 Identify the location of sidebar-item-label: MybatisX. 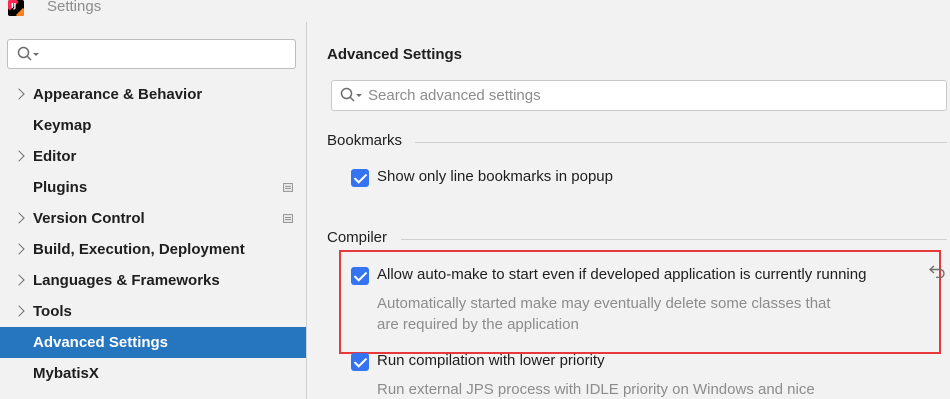
(66, 373).